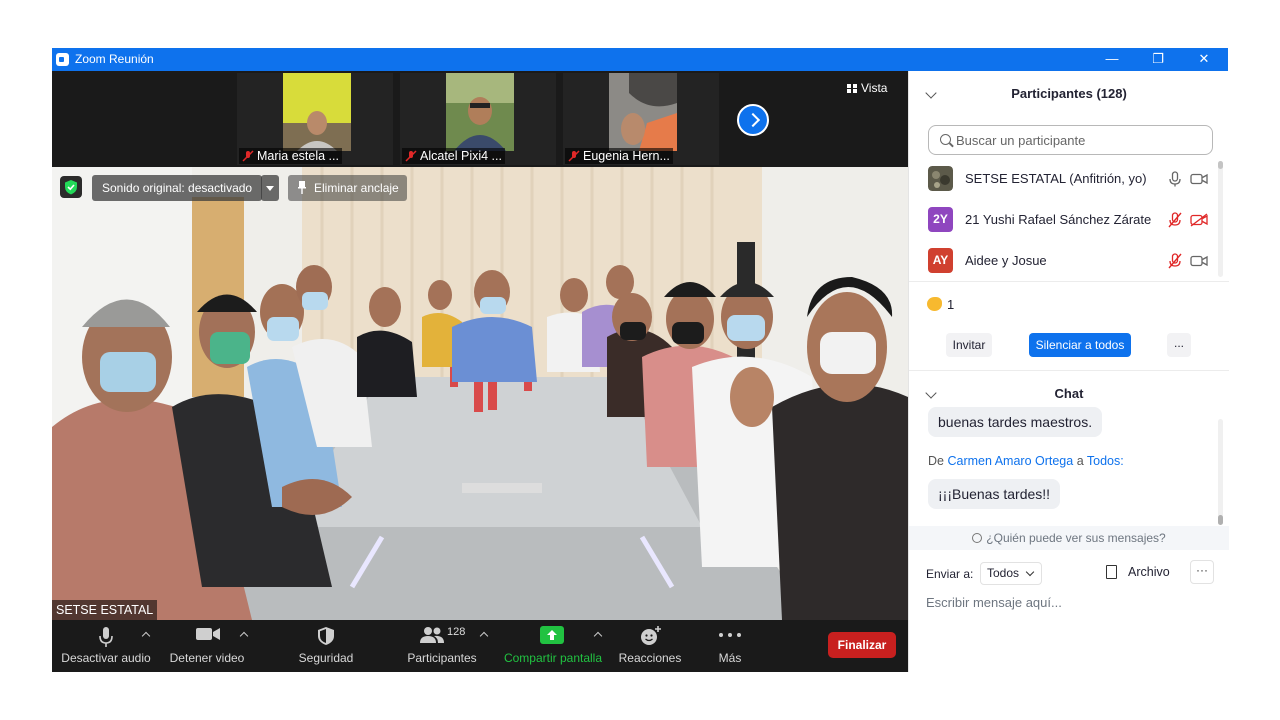  Describe the element at coordinates (650, 646) in the screenshot. I see `reactions-button: Reacciones` at that location.